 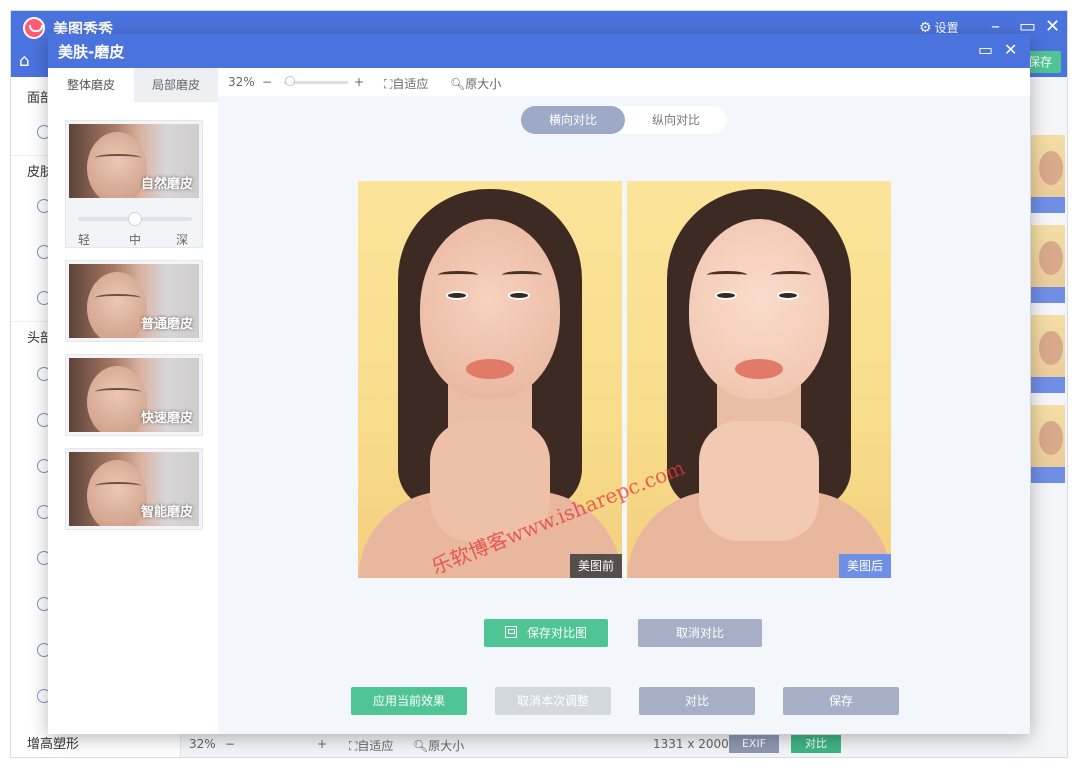 What do you see at coordinates (24, 61) in the screenshot?
I see `home-icon: ⌂` at bounding box center [24, 61].